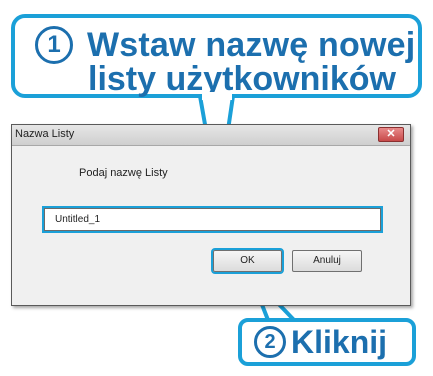 The image size is (433, 376). I want to click on ok-button: OK, so click(247, 261).